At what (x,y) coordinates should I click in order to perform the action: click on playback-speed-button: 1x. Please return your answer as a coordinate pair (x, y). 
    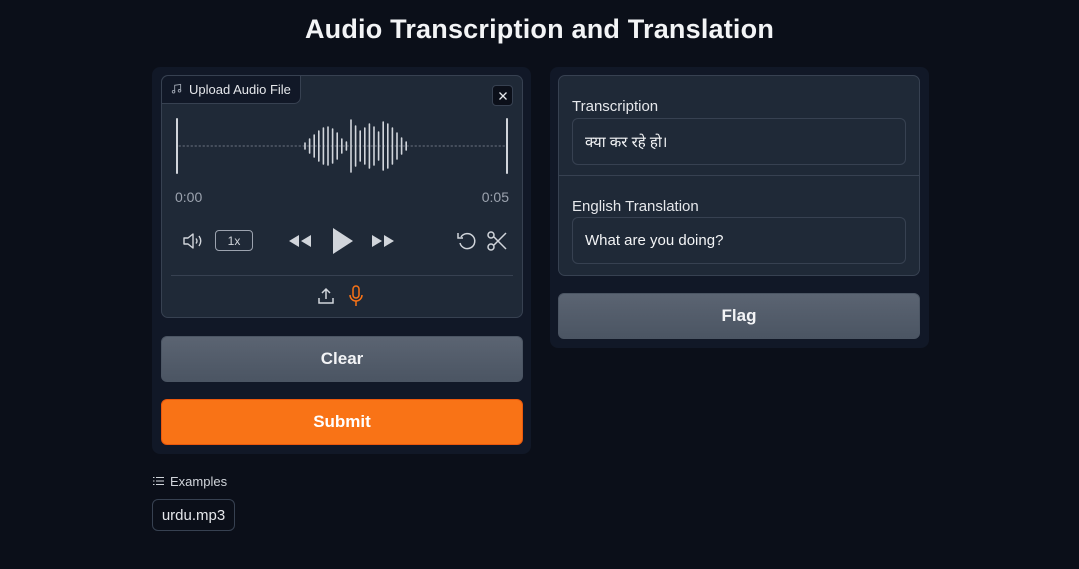
    Looking at the image, I should click on (234, 240).